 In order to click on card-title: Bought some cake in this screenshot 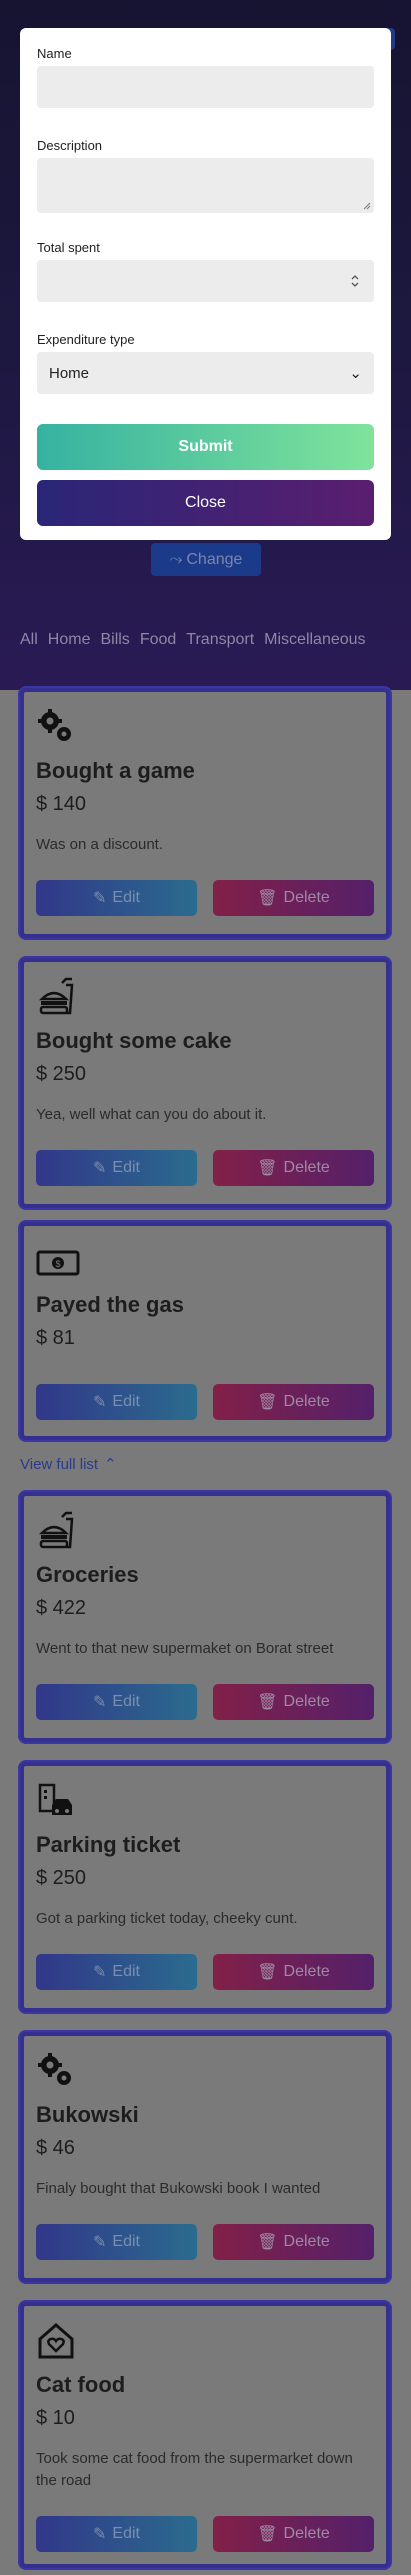, I will do `click(134, 1040)`.